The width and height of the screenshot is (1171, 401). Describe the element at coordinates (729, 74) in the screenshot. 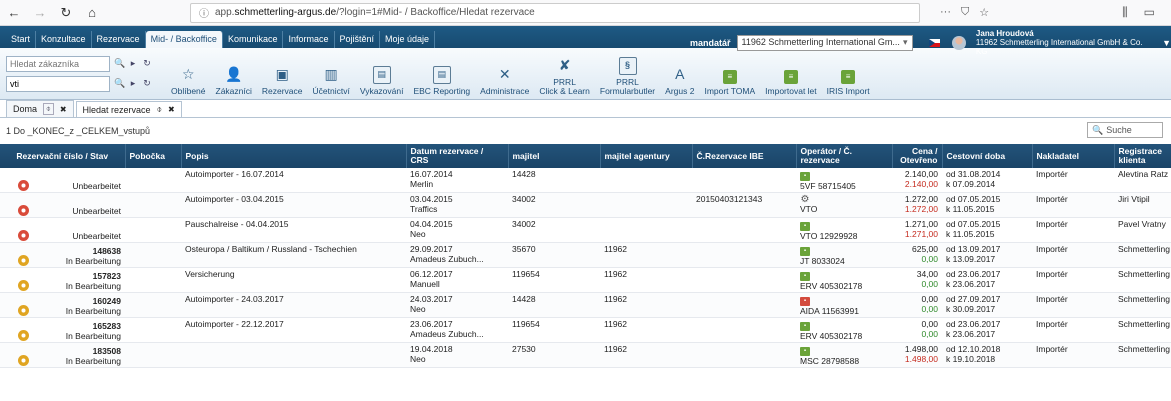

I see `toolbar-tool-10: ≡ Import TOMA` at that location.